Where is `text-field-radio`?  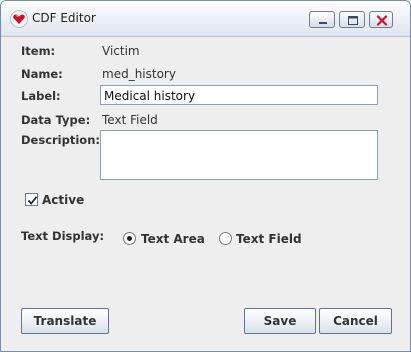 text-field-radio is located at coordinates (225, 238).